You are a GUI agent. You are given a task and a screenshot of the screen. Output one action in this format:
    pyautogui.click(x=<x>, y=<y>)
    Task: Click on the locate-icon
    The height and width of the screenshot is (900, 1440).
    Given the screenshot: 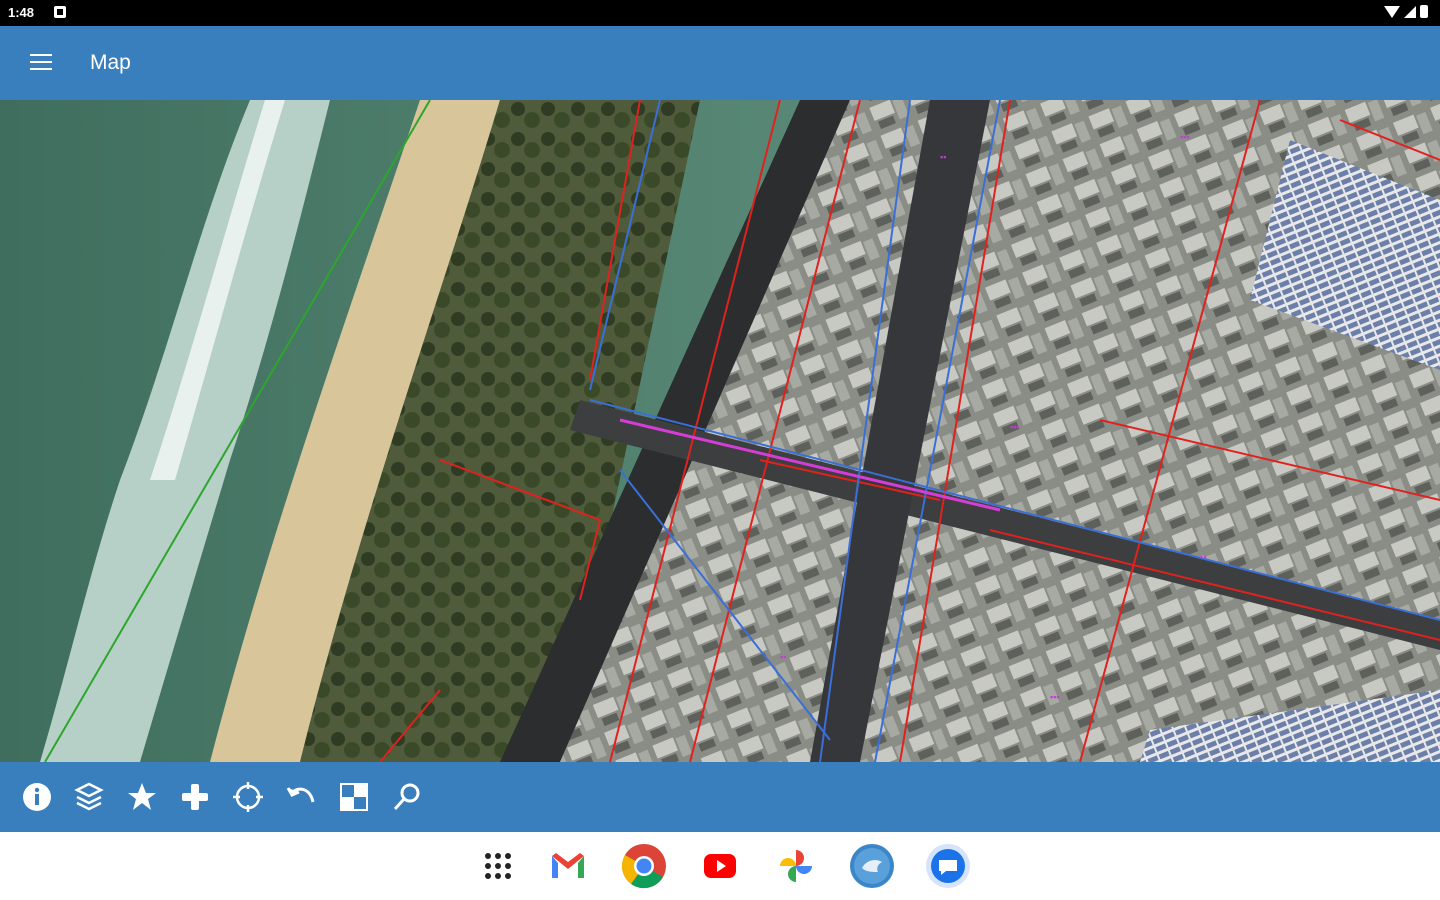 What is the action you would take?
    pyautogui.click(x=248, y=797)
    